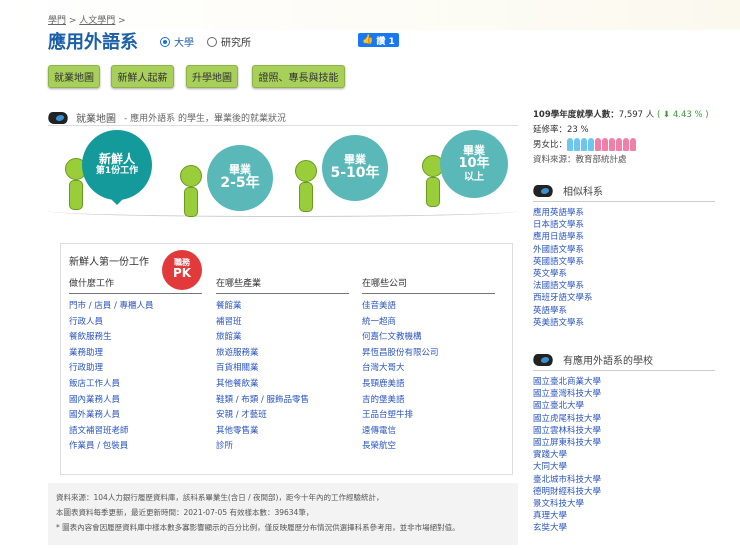 The image size is (740, 550). I want to click on list-item-link: 門市 / 店員 / 專櫃人員, so click(135, 307).